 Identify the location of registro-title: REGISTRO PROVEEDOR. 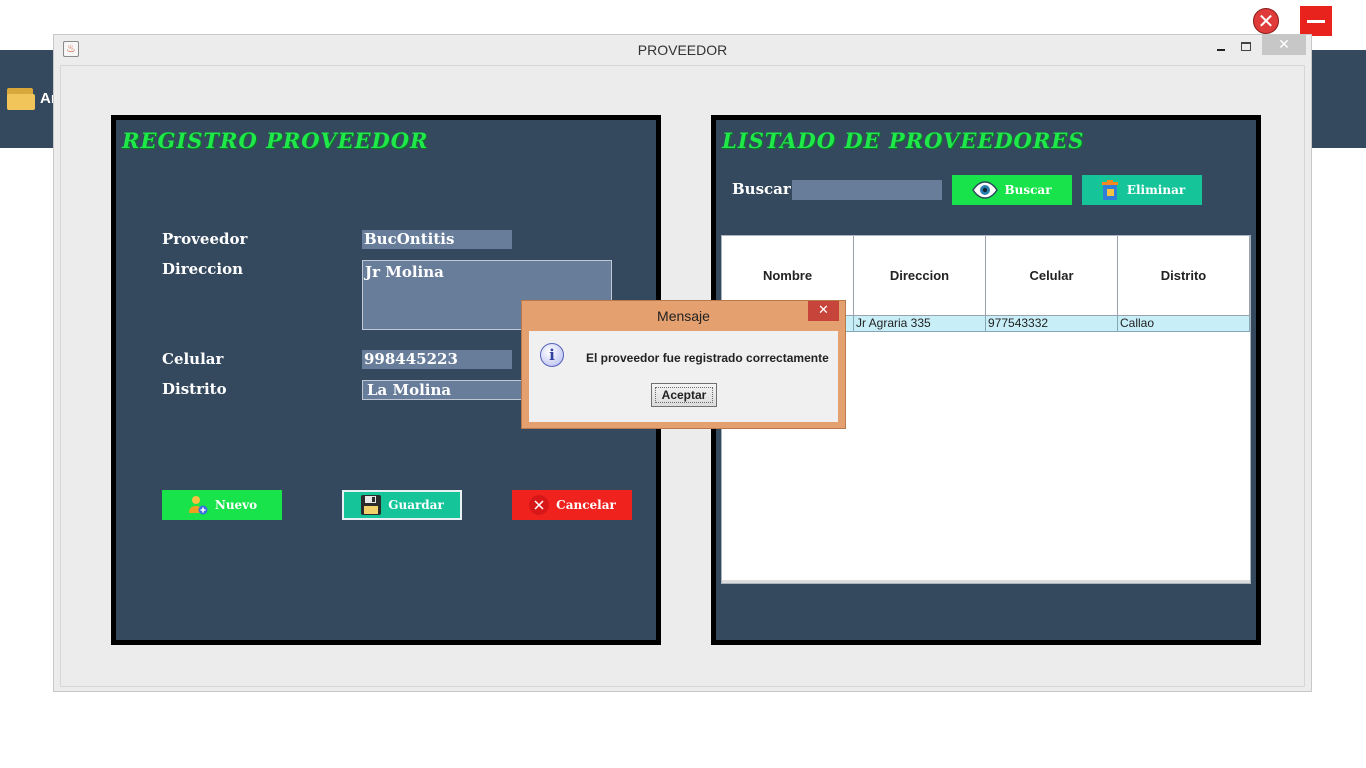
(275, 140).